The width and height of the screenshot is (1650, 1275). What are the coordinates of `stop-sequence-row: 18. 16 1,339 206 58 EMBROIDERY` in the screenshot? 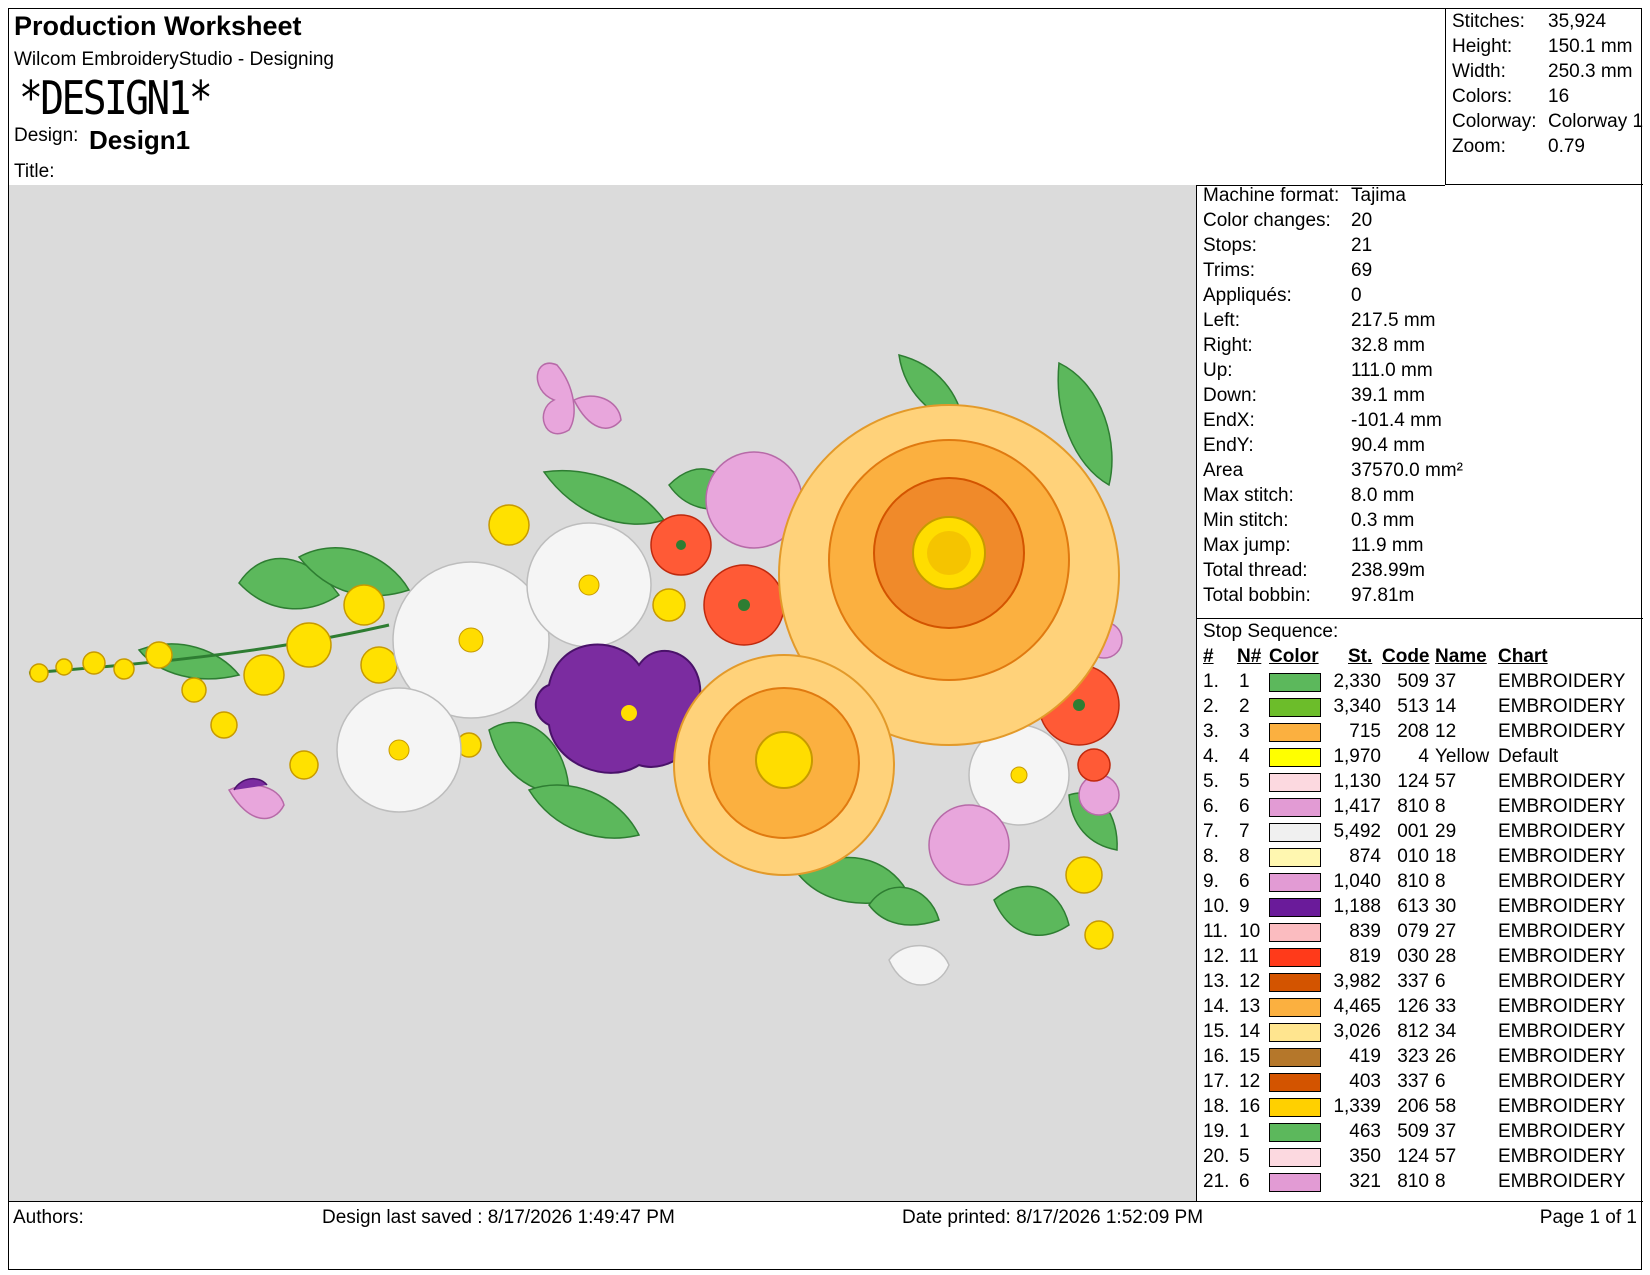 It's located at (1420, 1108).